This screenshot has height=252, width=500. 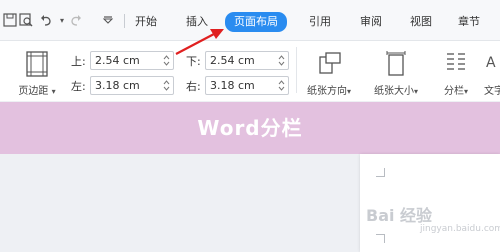 I want to click on tab-home: 开始, so click(x=146, y=22).